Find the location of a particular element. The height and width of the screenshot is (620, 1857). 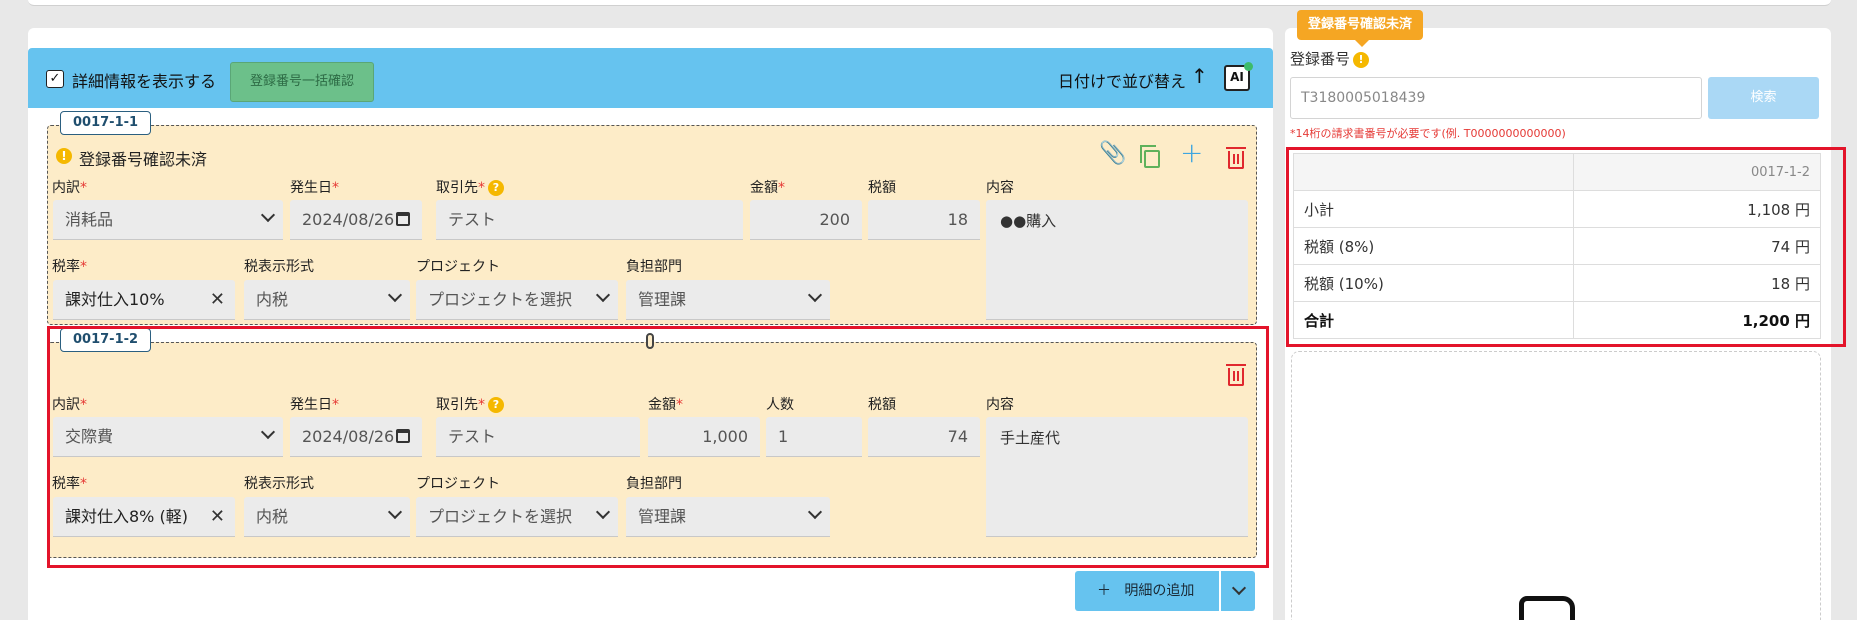

amount-input: 200 is located at coordinates (806, 220).